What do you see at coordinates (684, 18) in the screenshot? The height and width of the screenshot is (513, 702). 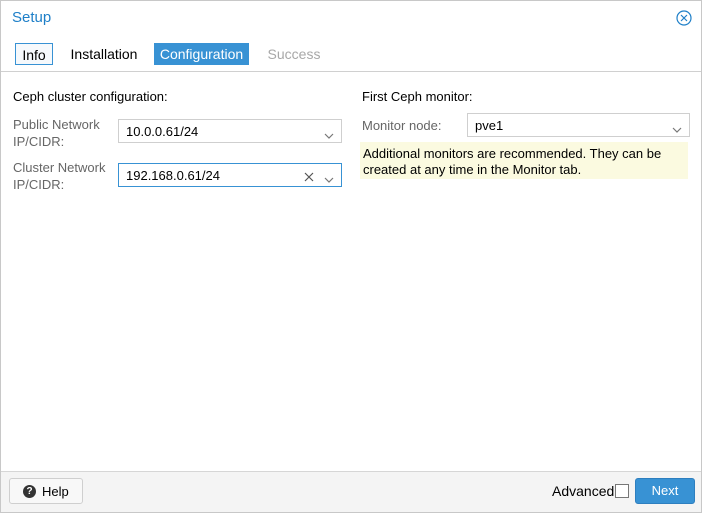 I see `close-icon` at bounding box center [684, 18].